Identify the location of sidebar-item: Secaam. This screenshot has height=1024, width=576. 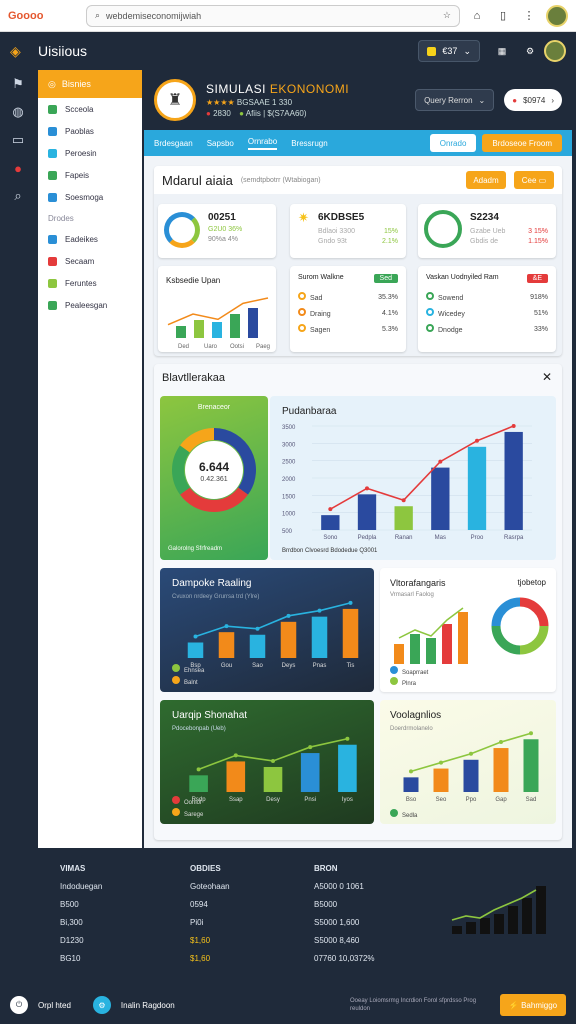
(90, 261).